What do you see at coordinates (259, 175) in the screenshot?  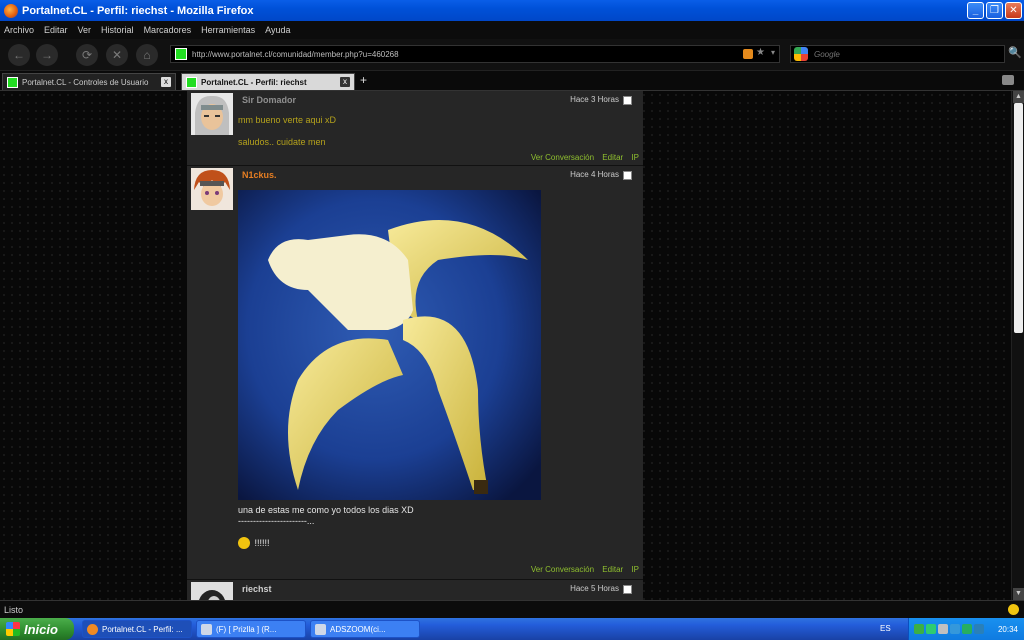 I see `comment-author: N1ckus.` at bounding box center [259, 175].